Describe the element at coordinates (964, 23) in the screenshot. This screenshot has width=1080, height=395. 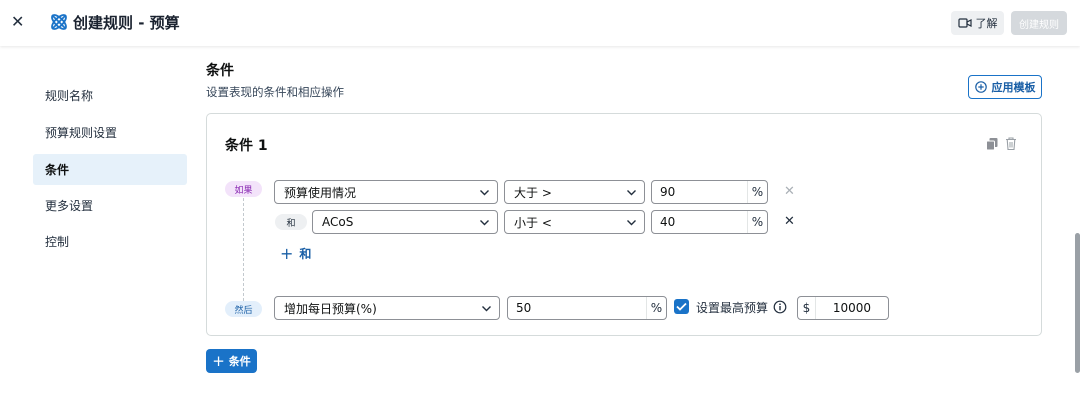
I see `video-icon` at that location.